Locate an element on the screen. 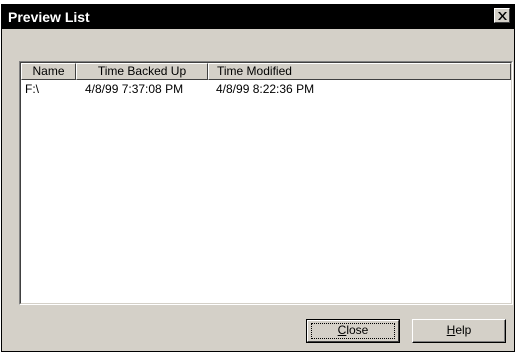  column-header-time-backed-up: Time Backed Up is located at coordinates (142, 71).